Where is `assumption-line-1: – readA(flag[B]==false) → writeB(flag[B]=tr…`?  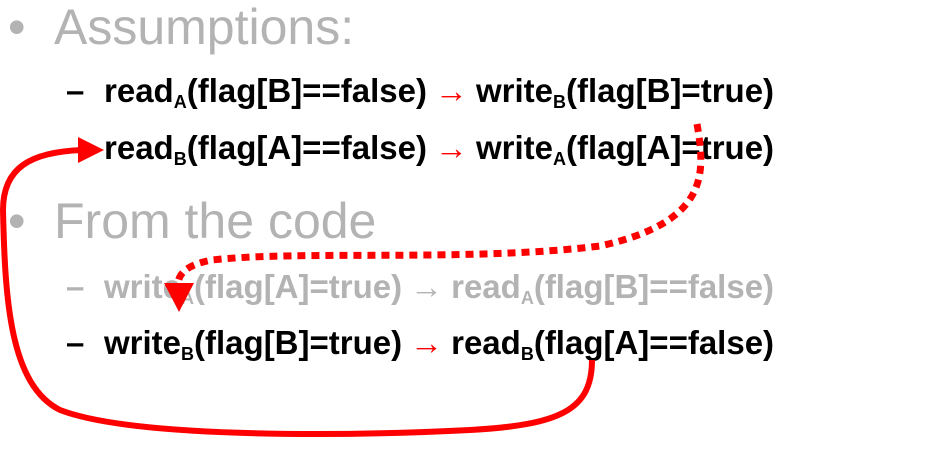
assumption-line-1: – readA(flag[B]==false) → writeB(flag[B]=tr… is located at coordinates (420, 92).